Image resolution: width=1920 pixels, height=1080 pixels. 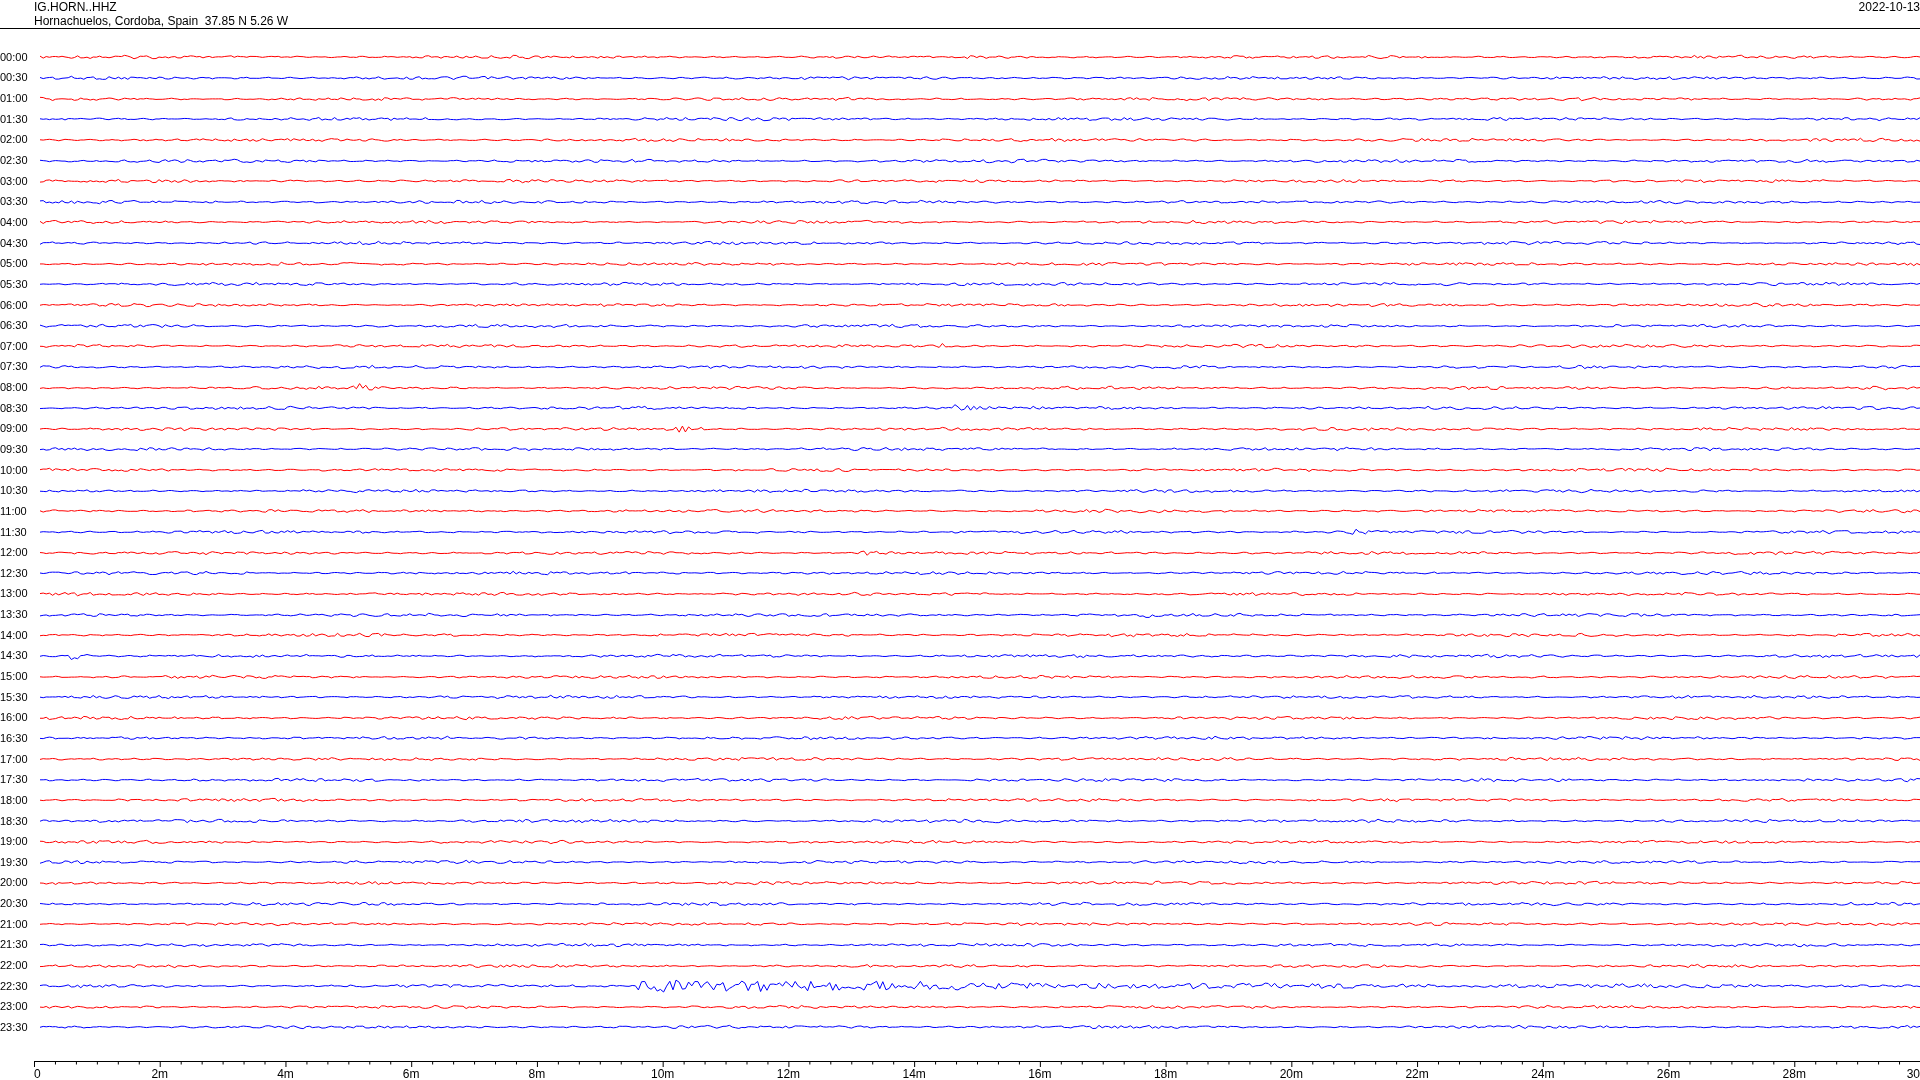 What do you see at coordinates (14, 862) in the screenshot?
I see `time-label: 19:30` at bounding box center [14, 862].